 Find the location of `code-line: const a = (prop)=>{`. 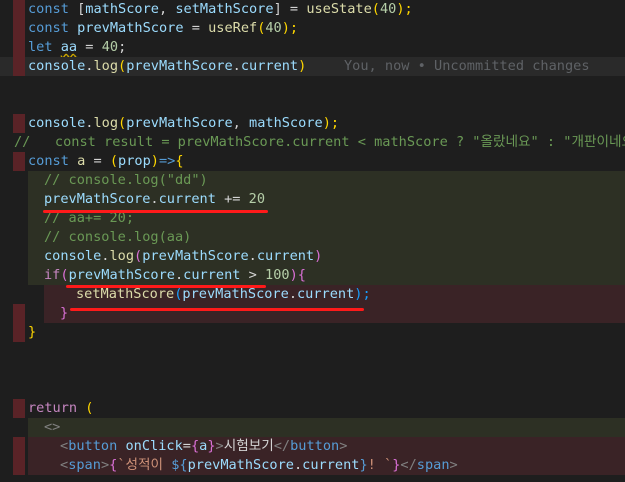

code-line: const a = (prop)=>{ is located at coordinates (312, 161).